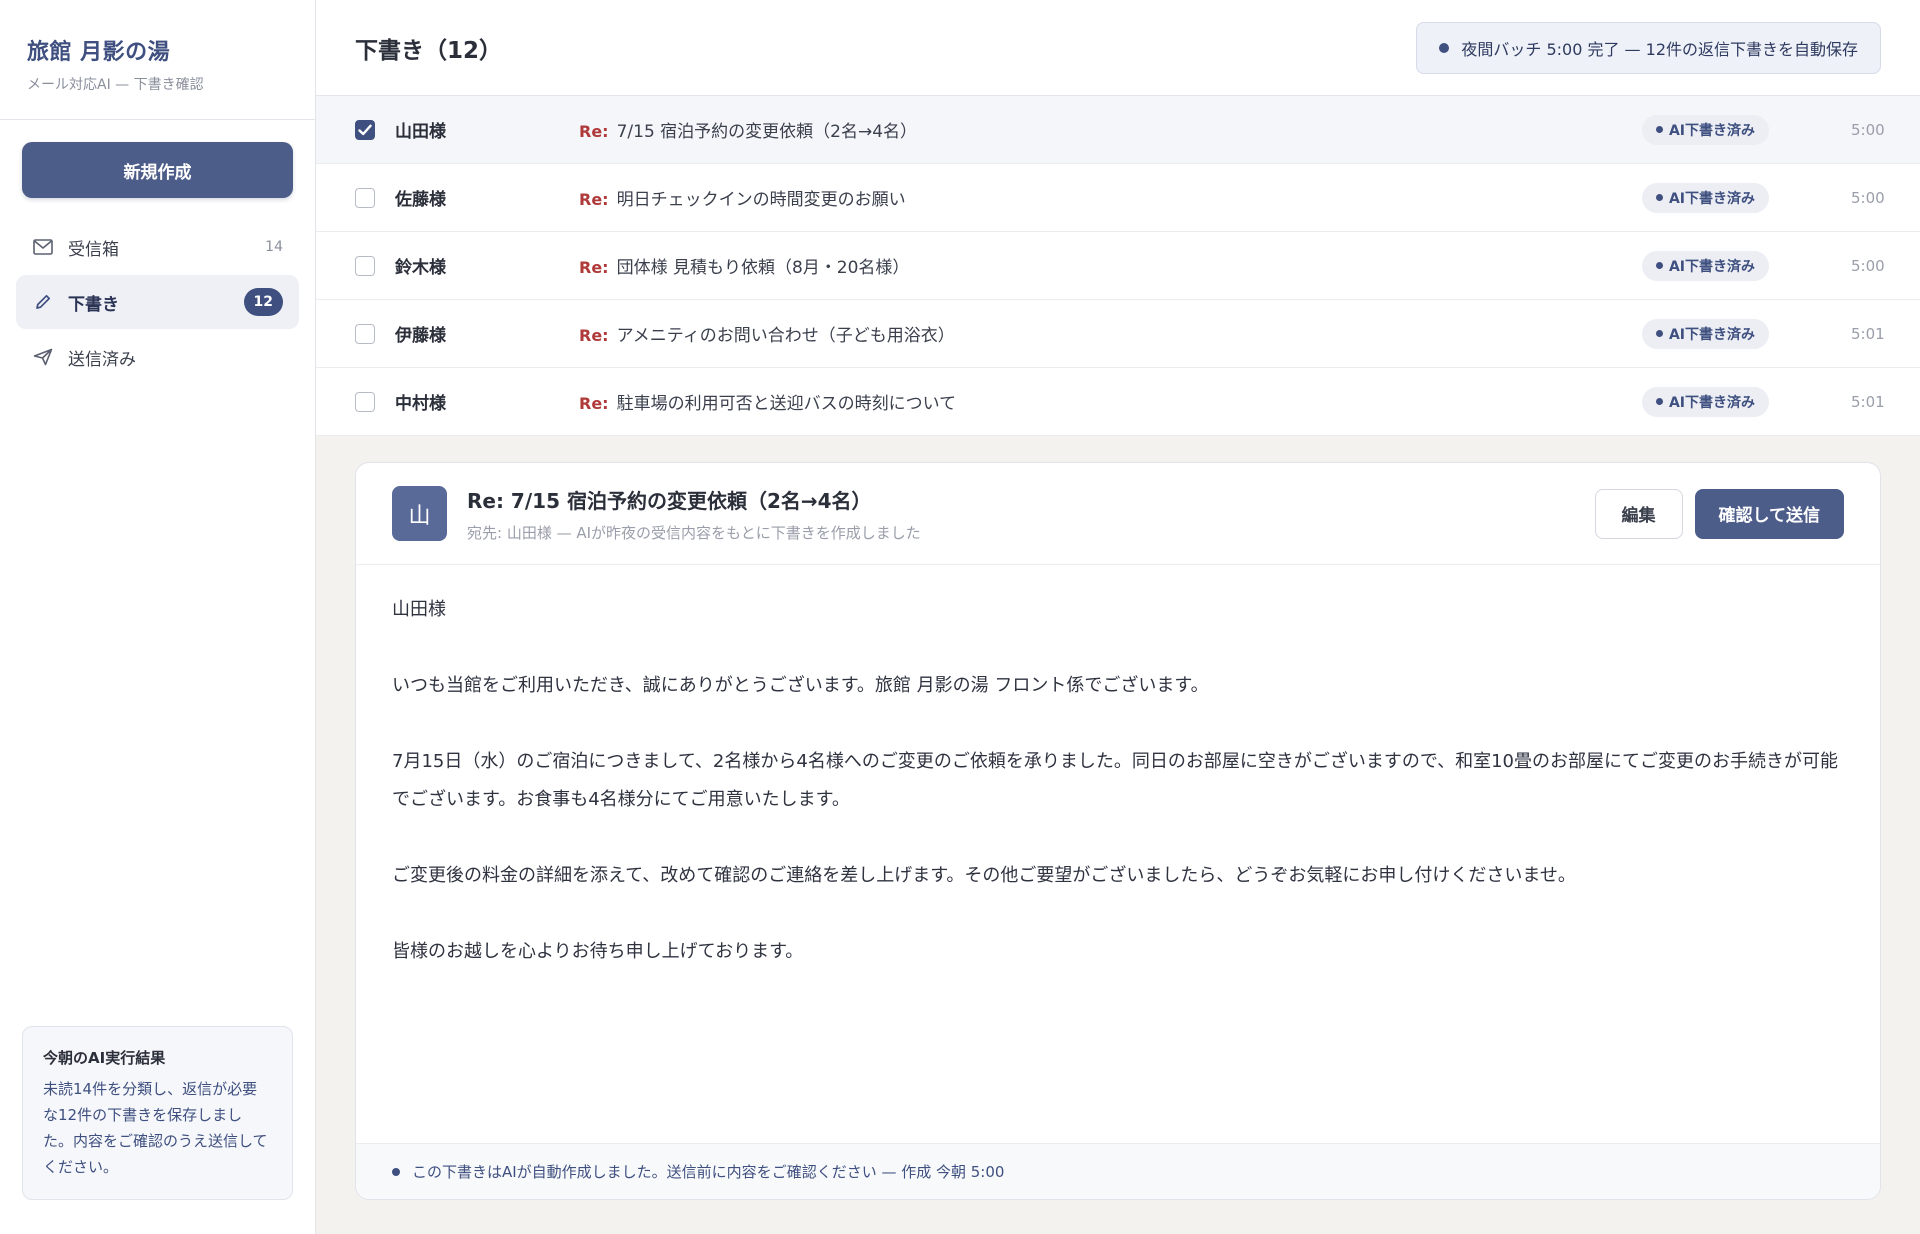  Describe the element at coordinates (1769, 513) in the screenshot. I see `confirm-send-button: 確認して送信` at that location.